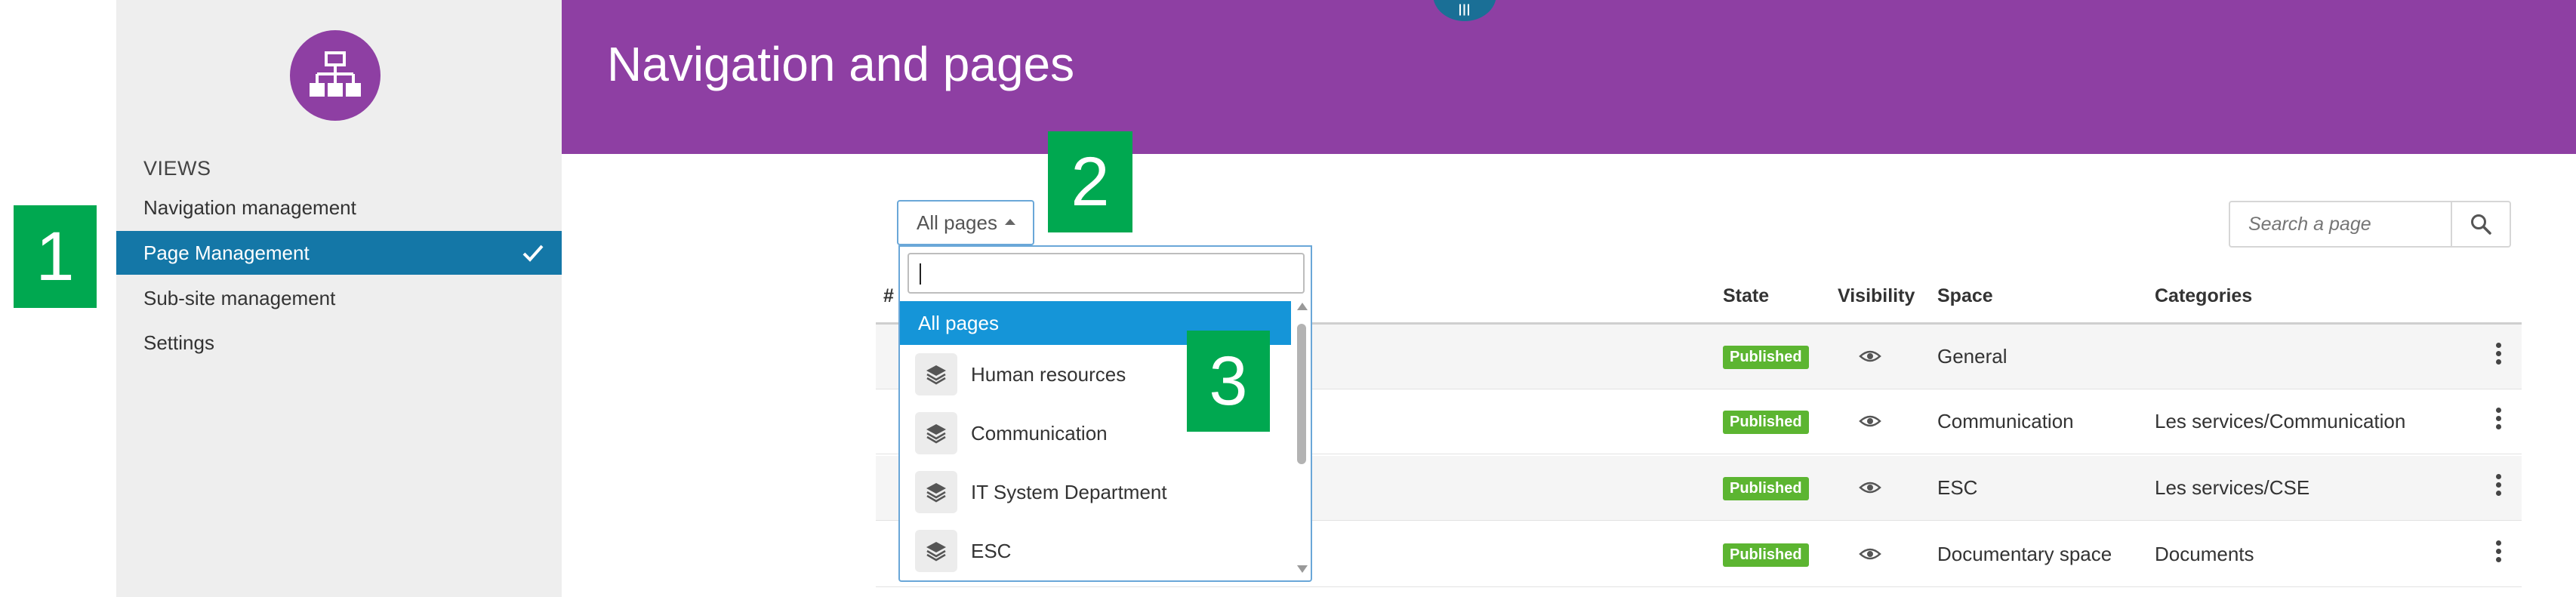  I want to click on search-icon, so click(2481, 224).